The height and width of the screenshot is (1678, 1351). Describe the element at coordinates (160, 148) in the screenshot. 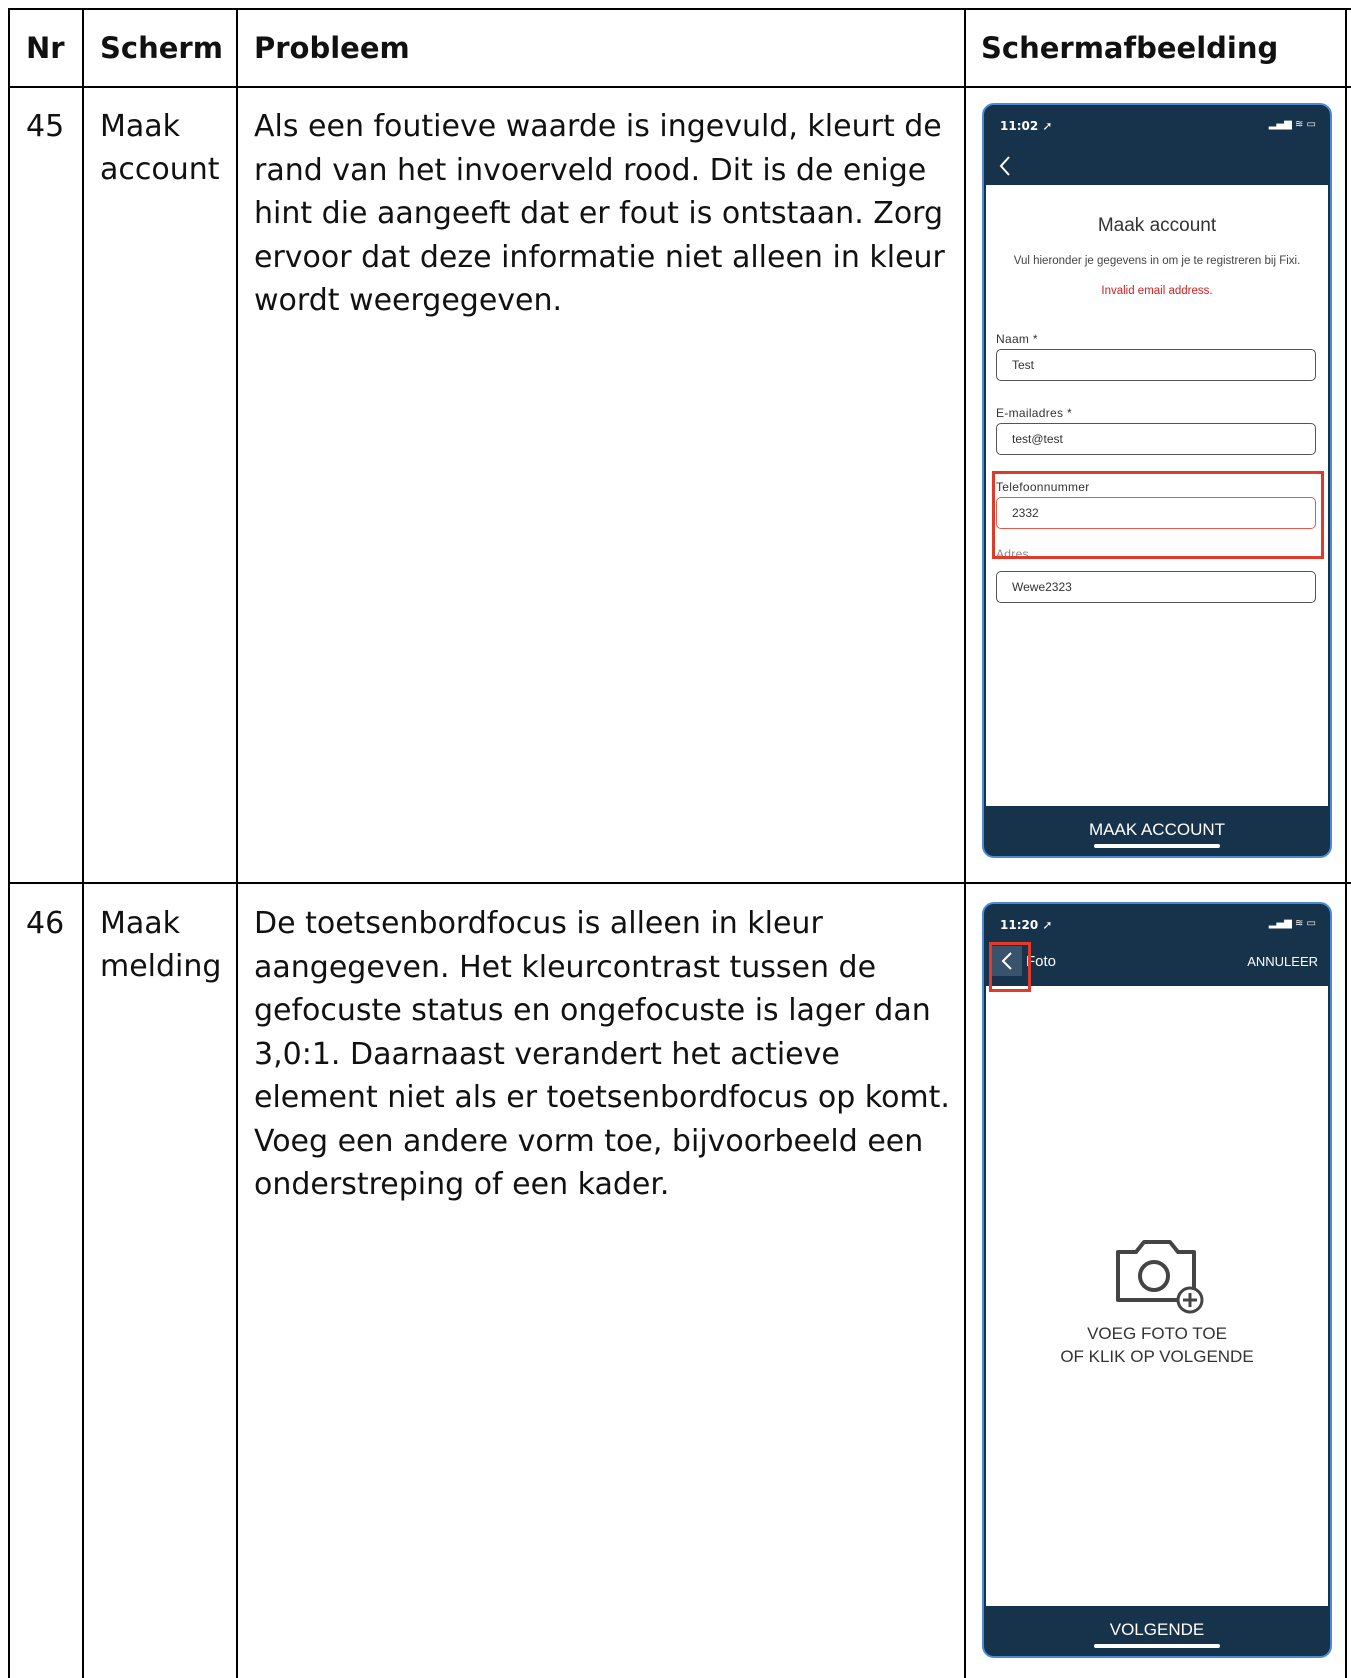

I see `screen-name: Maak account` at that location.